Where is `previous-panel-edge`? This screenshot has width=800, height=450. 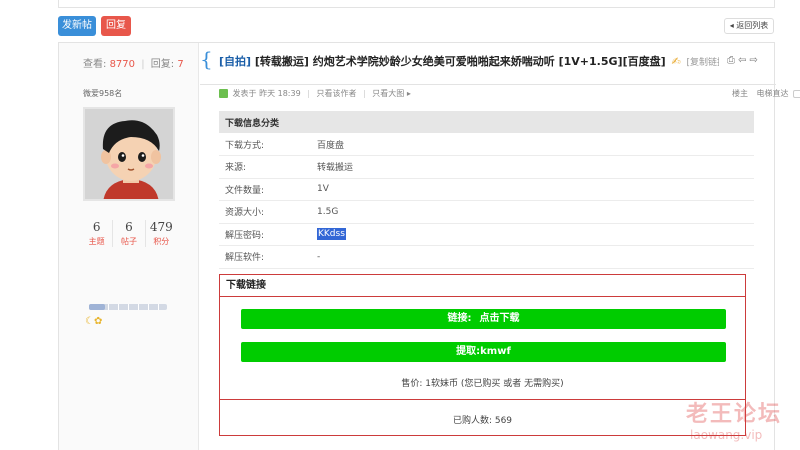 previous-panel-edge is located at coordinates (416, 4).